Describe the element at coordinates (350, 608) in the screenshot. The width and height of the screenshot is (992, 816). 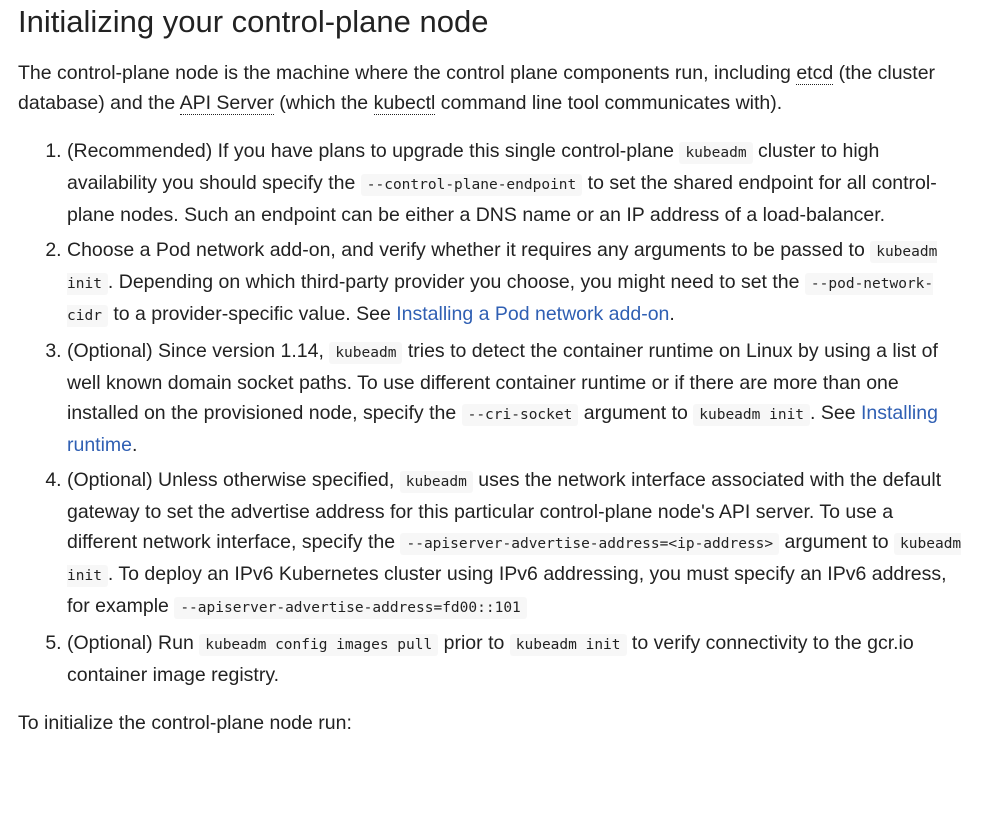
I see `inline-code: --apiserver-advertise-address=fd00::101` at that location.